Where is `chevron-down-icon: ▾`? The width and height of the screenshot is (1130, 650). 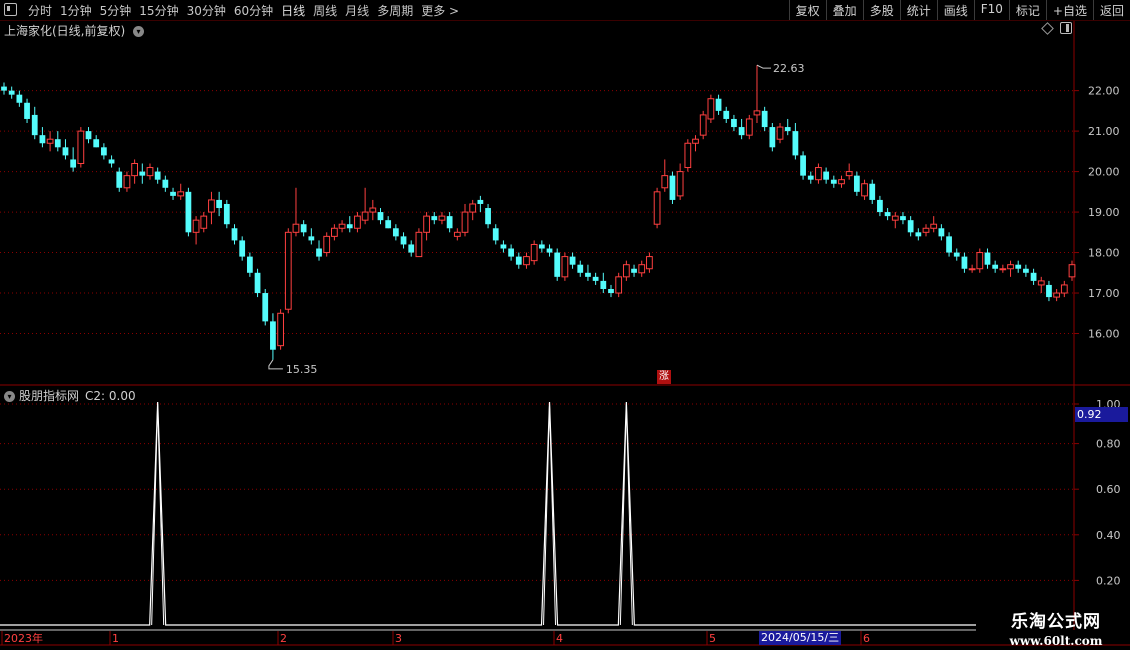 chevron-down-icon: ▾ is located at coordinates (9, 396).